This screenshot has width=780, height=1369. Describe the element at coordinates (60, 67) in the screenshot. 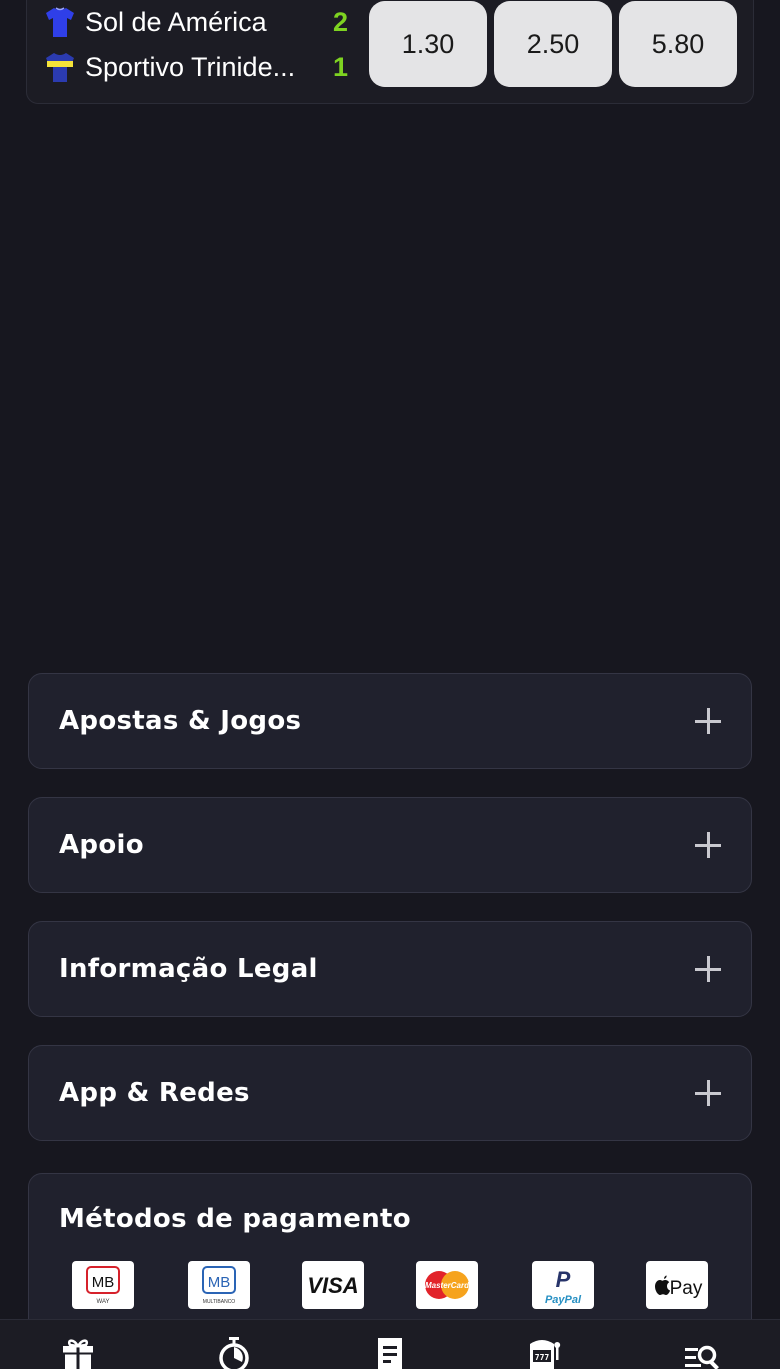

I see `away-jersey-icon` at that location.